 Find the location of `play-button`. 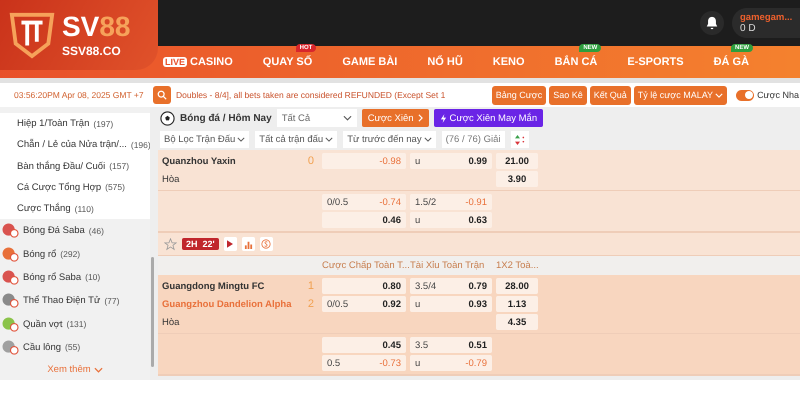

play-button is located at coordinates (230, 244).